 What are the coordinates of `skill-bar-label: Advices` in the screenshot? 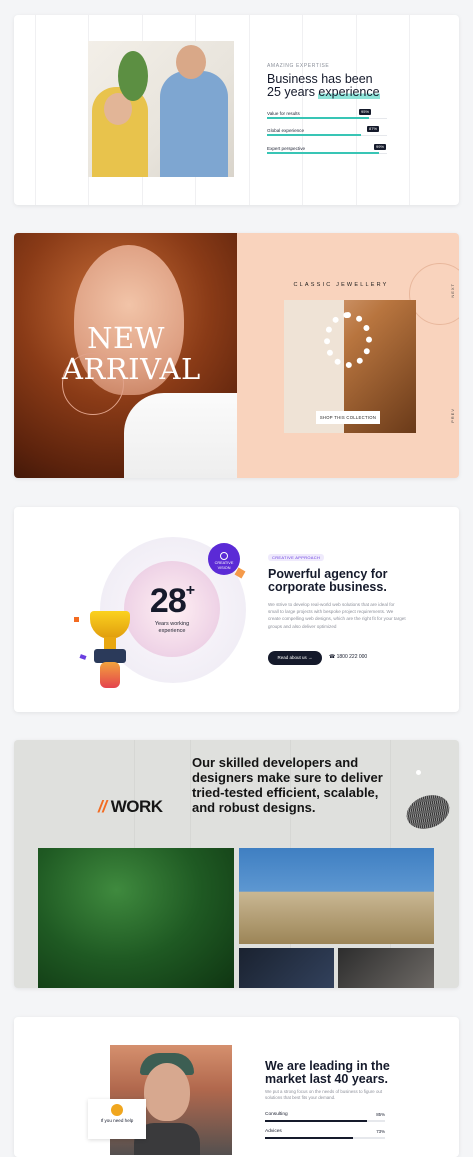 It's located at (273, 1131).